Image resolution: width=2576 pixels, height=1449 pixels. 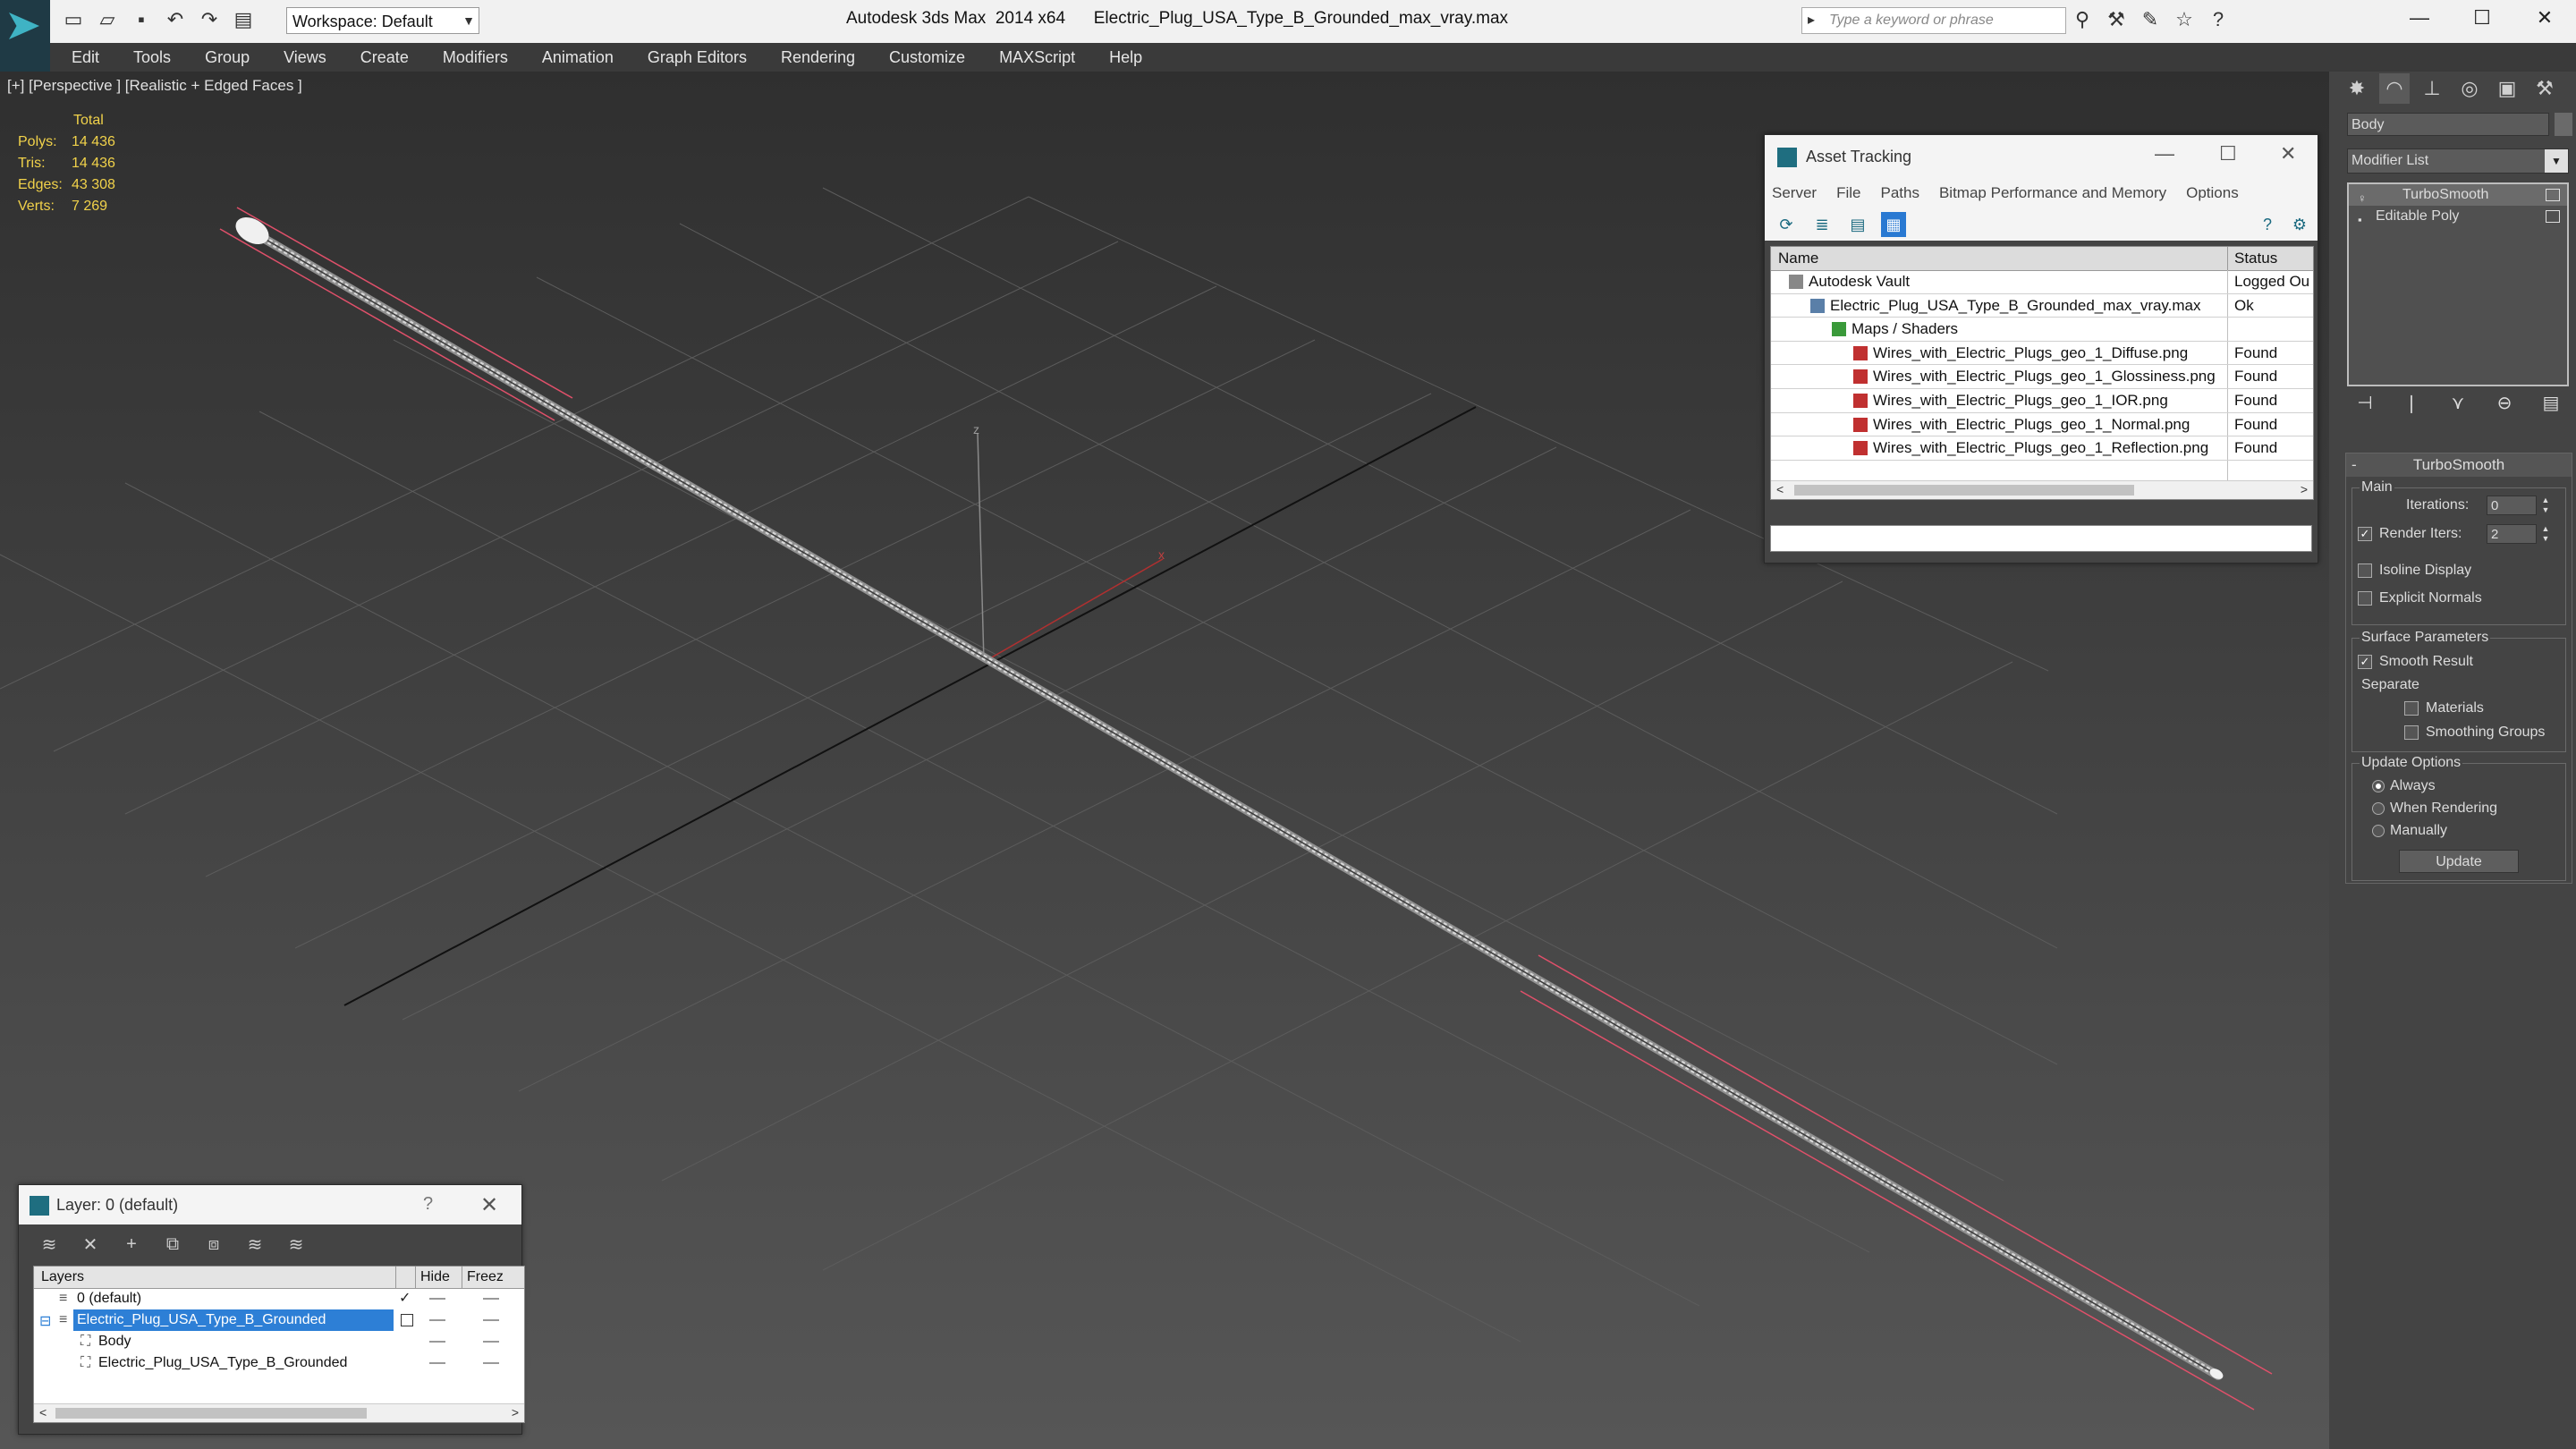 I want to click on search-input: ▸ Type a keyword or phrase, so click(x=1933, y=20).